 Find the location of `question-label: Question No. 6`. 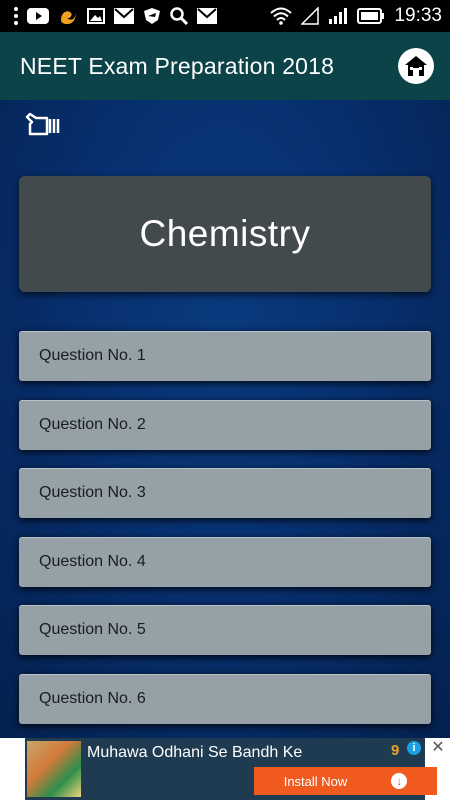

question-label: Question No. 6 is located at coordinates (92, 698).